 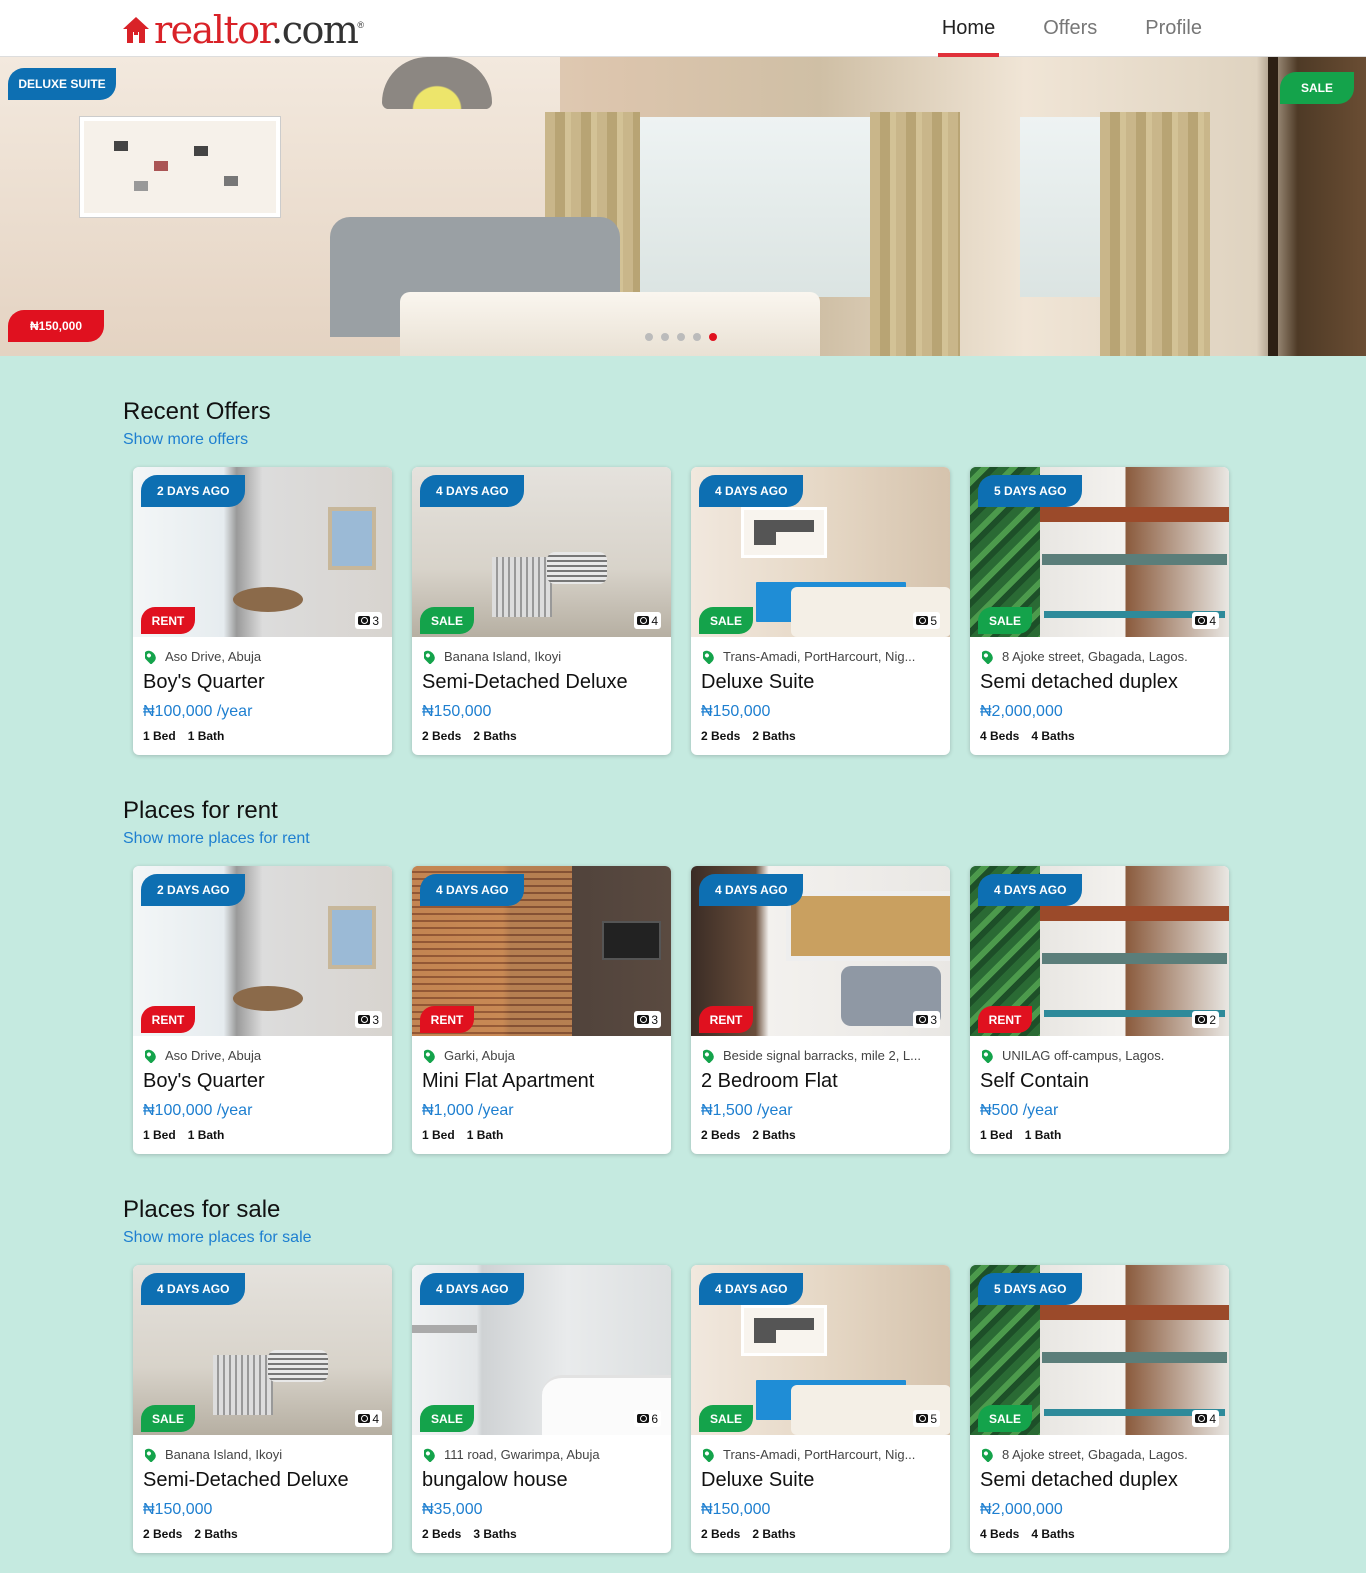 I want to click on carousel-dots, so click(x=681, y=337).